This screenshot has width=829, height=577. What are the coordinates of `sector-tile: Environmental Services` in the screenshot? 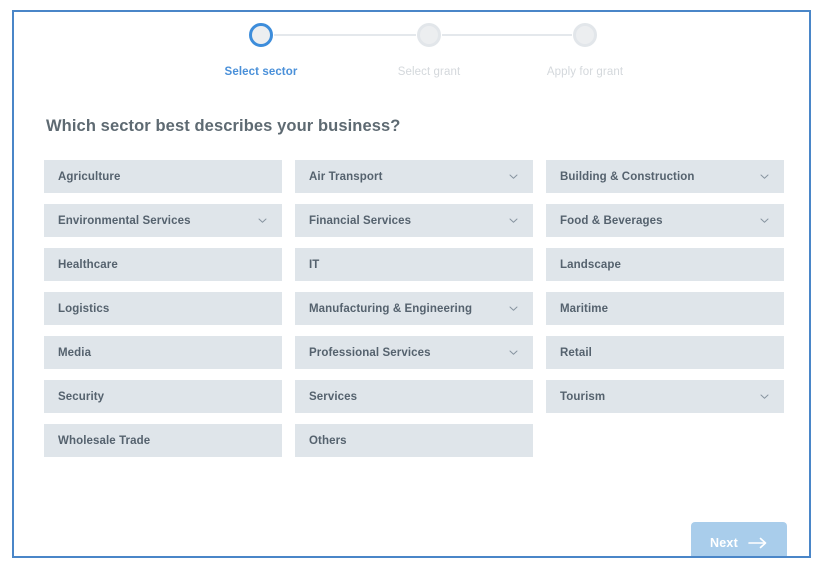 It's located at (163, 220).